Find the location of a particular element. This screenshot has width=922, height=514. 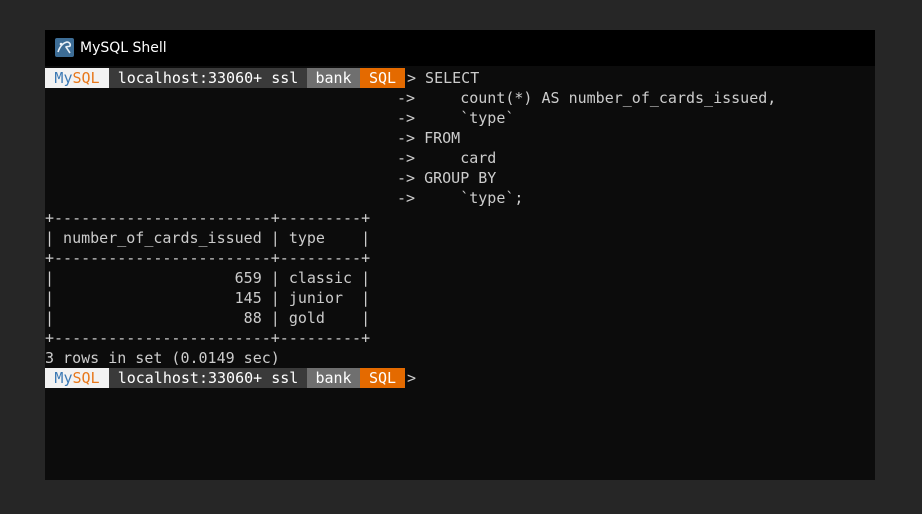

shell-prompt: MySQL localhost:33060+ ssl bank SQL is located at coordinates (225, 78).